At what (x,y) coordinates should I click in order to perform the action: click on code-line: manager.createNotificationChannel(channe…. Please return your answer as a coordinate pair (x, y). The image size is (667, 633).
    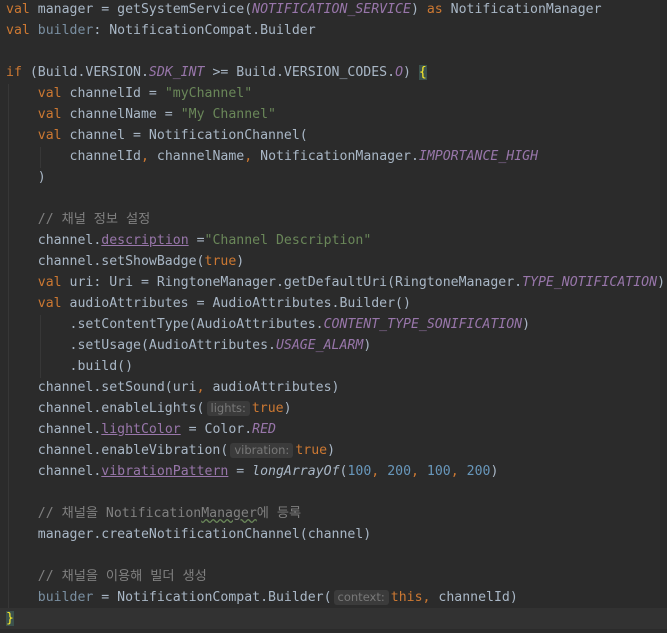
    Looking at the image, I should click on (333, 534).